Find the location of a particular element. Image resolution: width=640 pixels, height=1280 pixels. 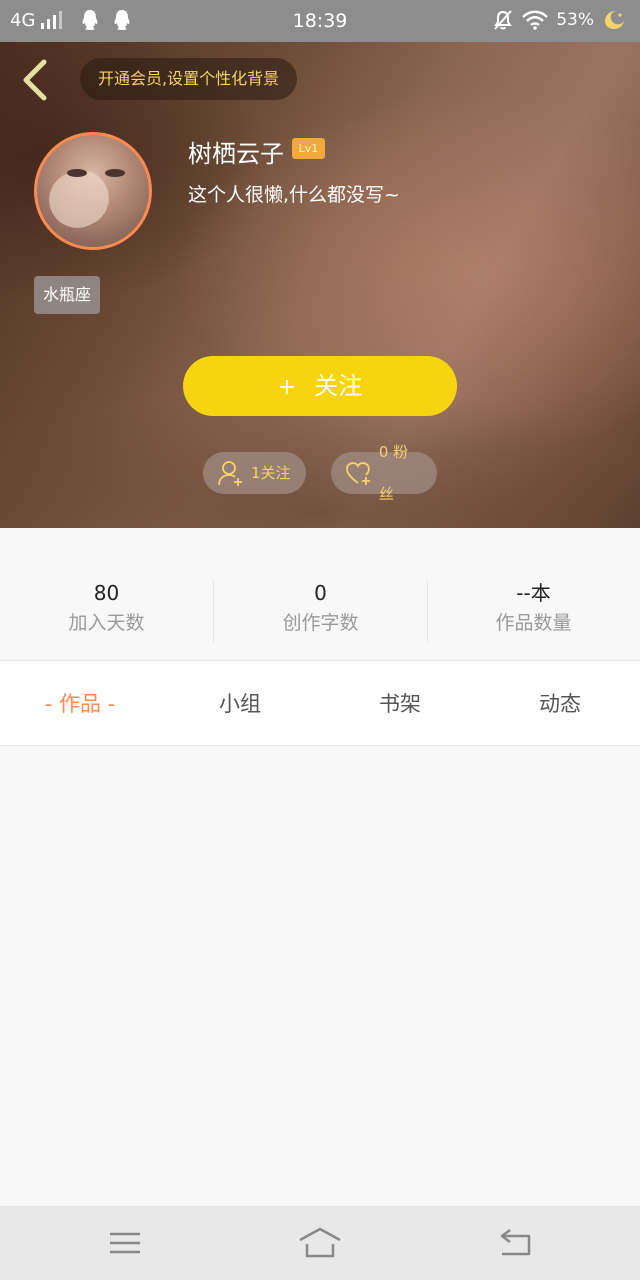

menu-icon is located at coordinates (125, 1243).